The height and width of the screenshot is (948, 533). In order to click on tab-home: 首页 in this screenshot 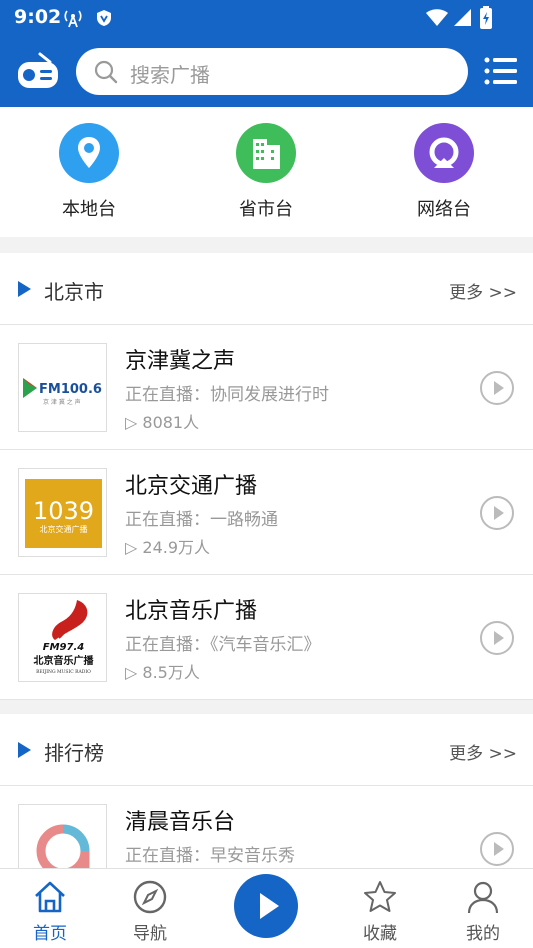, I will do `click(50, 908)`.